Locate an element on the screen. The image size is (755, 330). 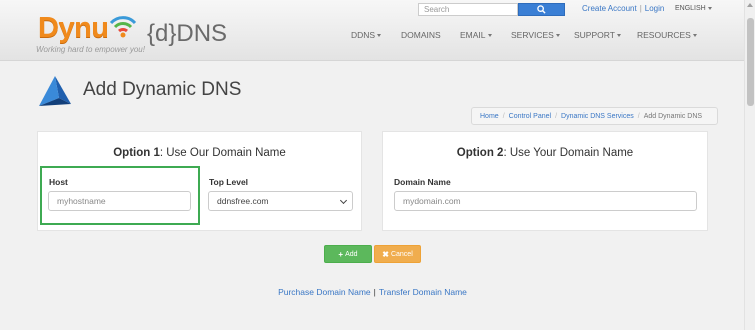
search-input: Search is located at coordinates (468, 9).